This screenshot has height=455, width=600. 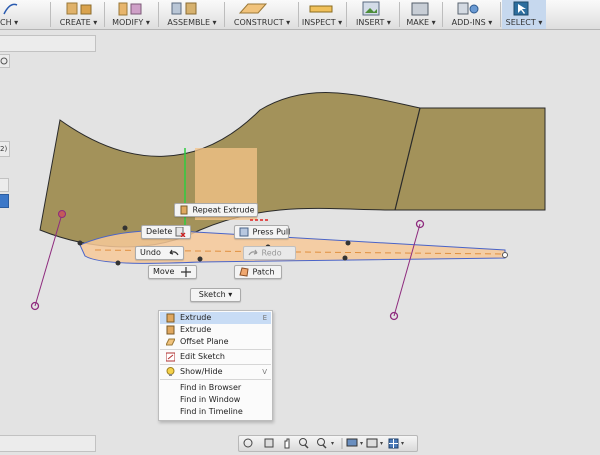 I want to click on redo-label: Redo, so click(x=271, y=253).